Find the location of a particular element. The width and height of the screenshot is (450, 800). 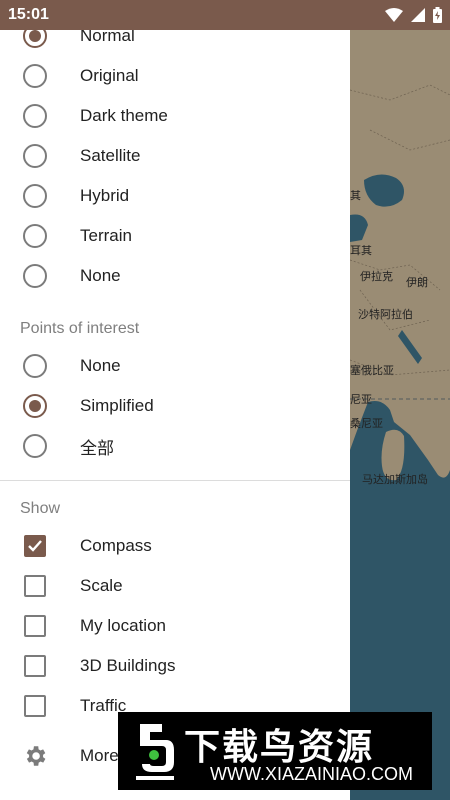

checkmark-icon is located at coordinates (35, 546).